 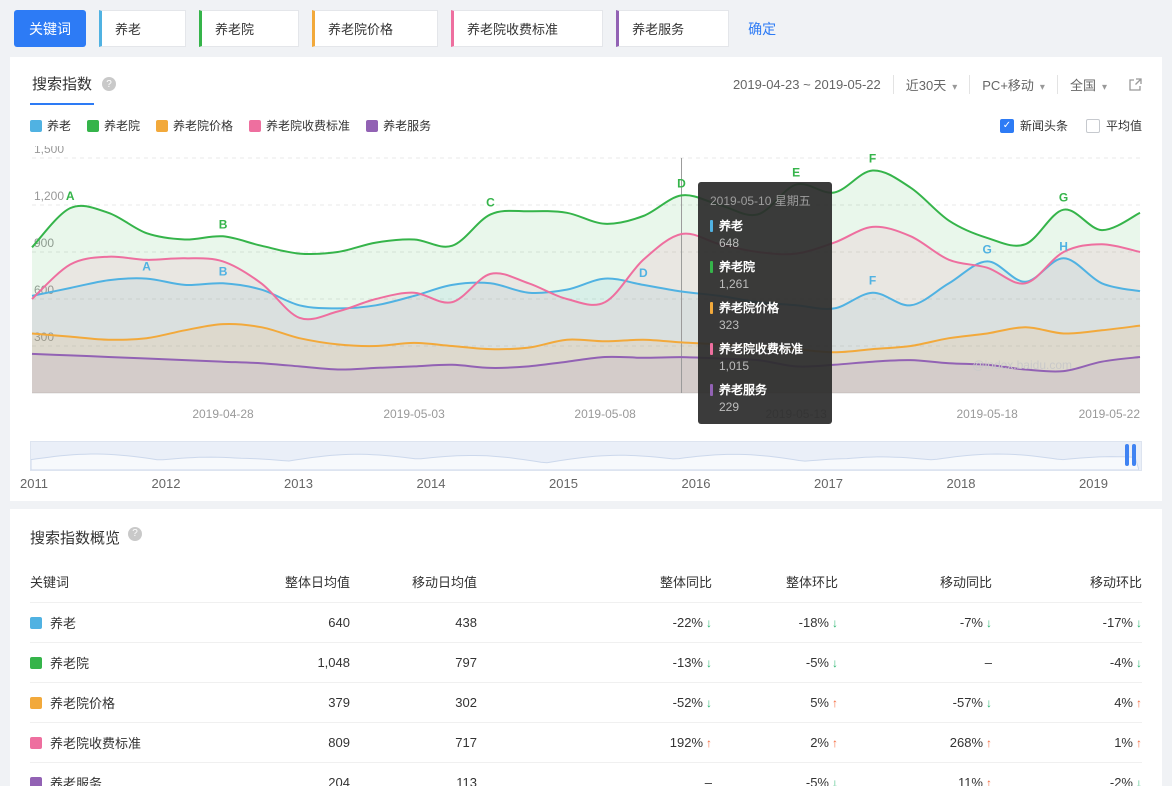 I want to click on timeline-year-label: 2019, so click(x=1093, y=483).